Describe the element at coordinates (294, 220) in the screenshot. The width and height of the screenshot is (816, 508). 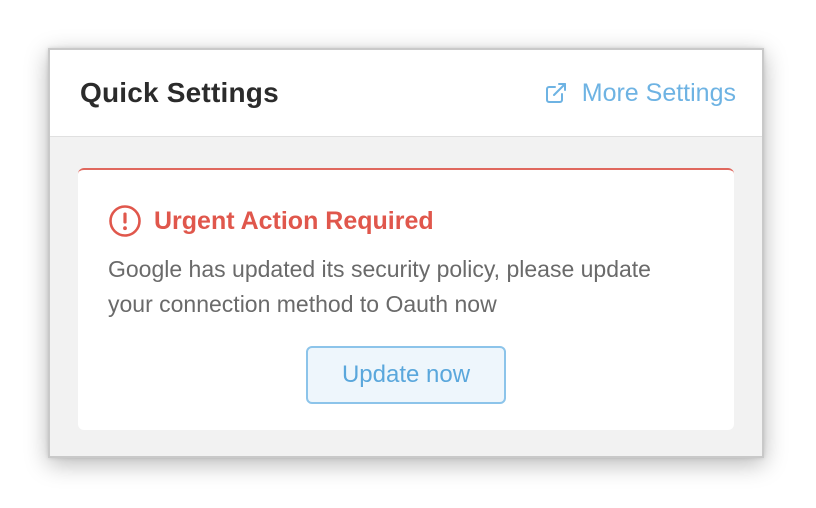
I see `alert-title: Urgent Action Required` at that location.